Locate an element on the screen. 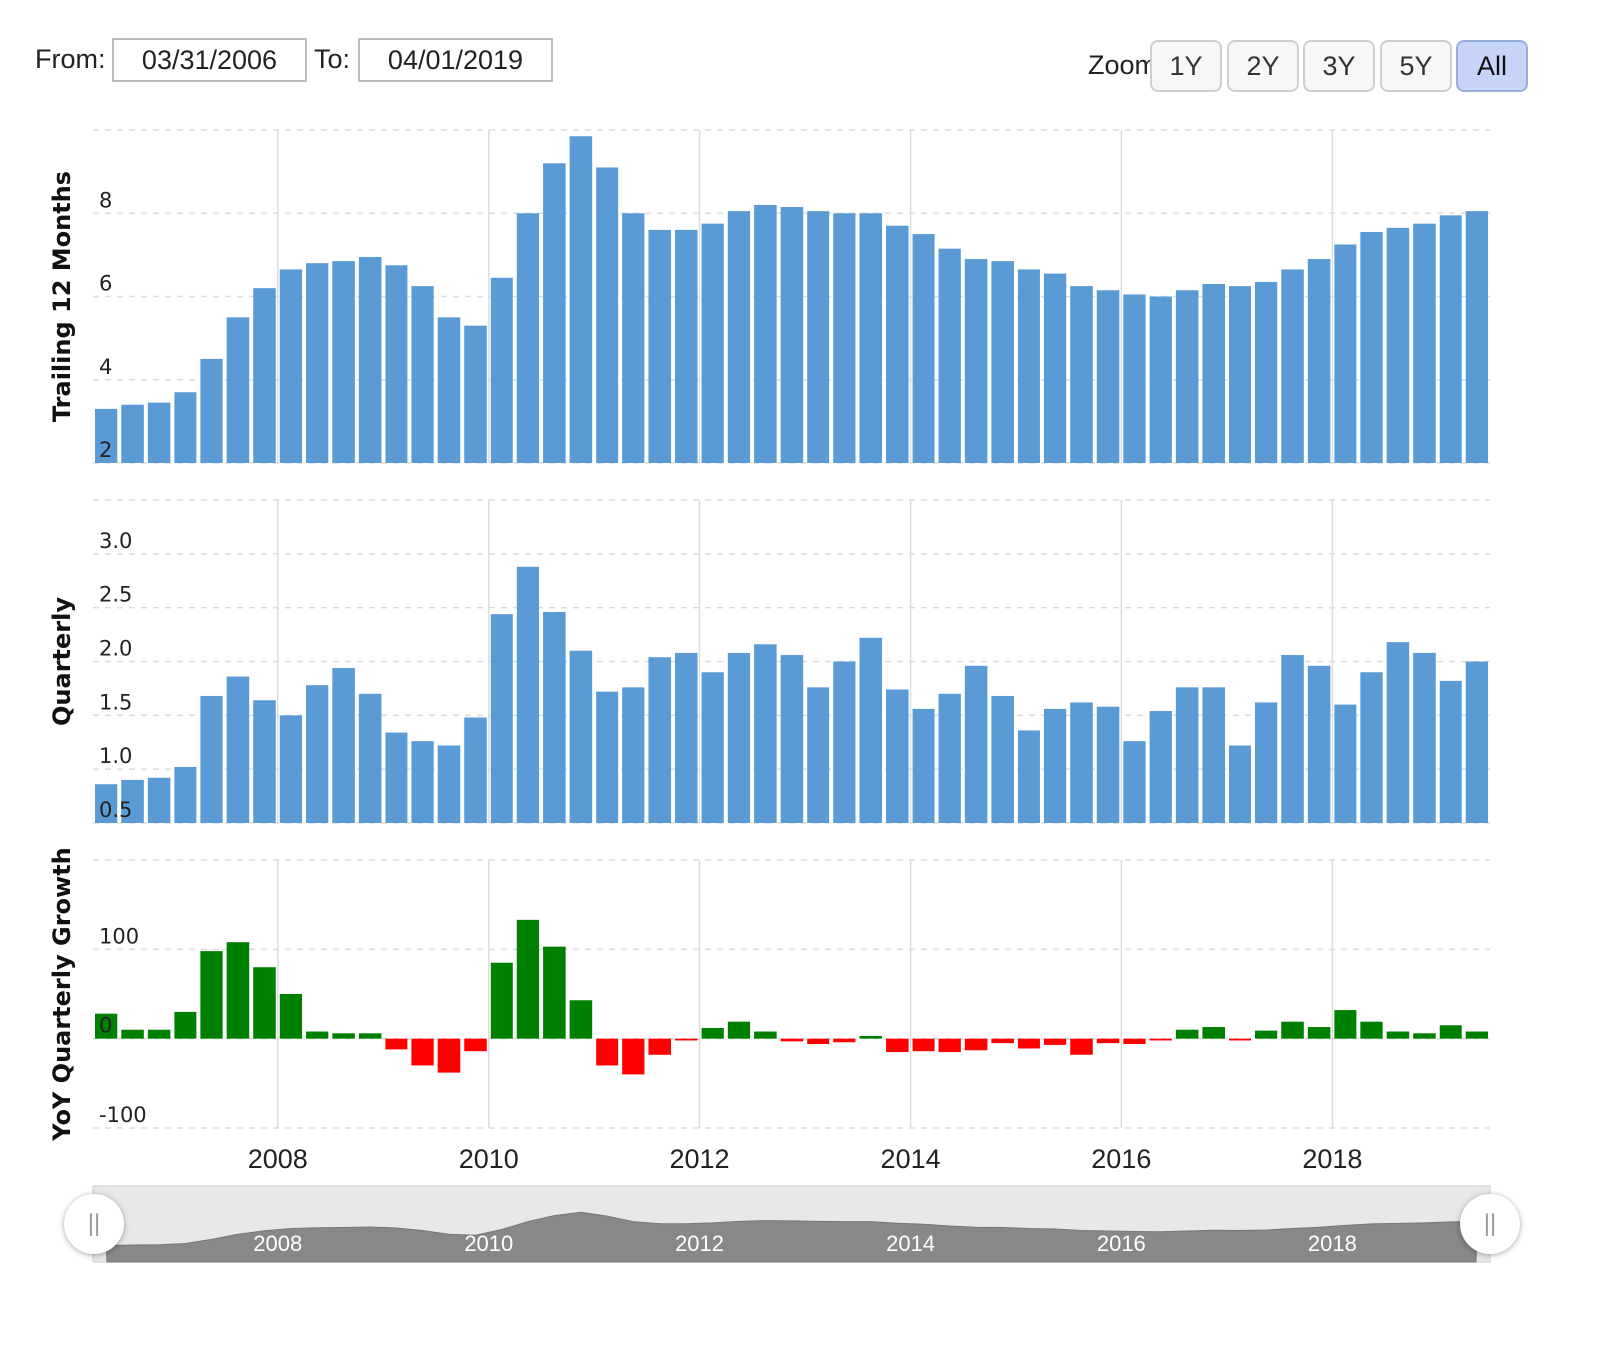 The width and height of the screenshot is (1602, 1349). y-tick-label: 8 is located at coordinates (105, 200).